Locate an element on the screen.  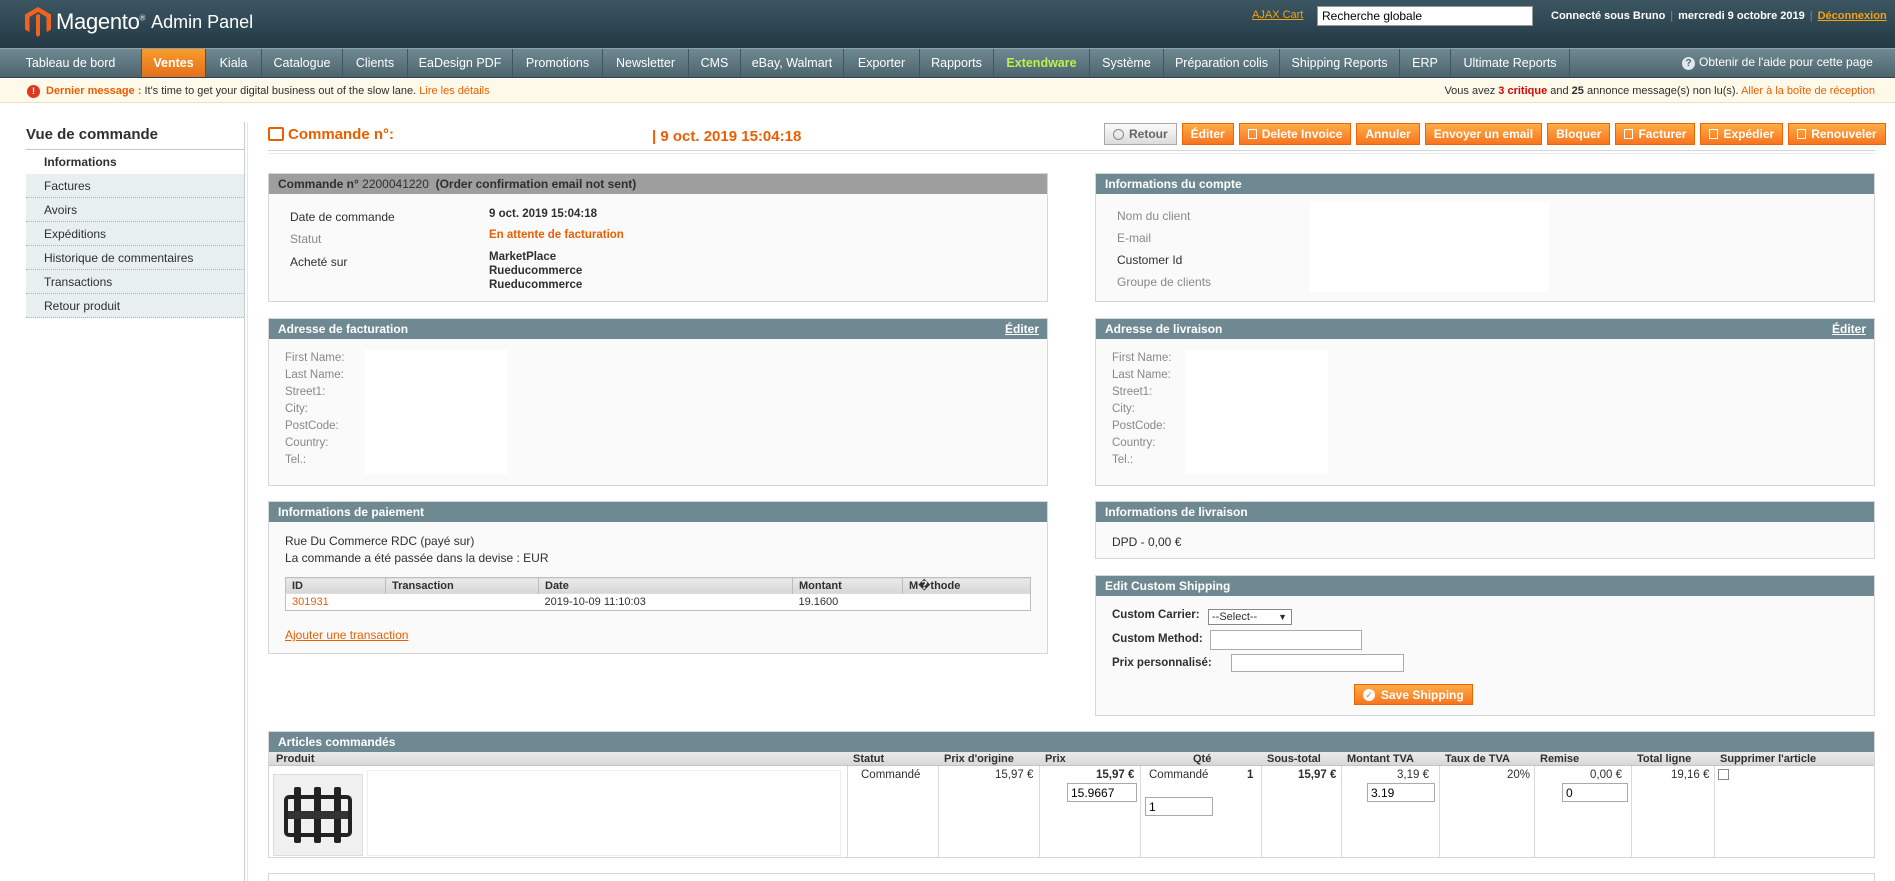
invoice-button: Facturer is located at coordinates (1655, 134).